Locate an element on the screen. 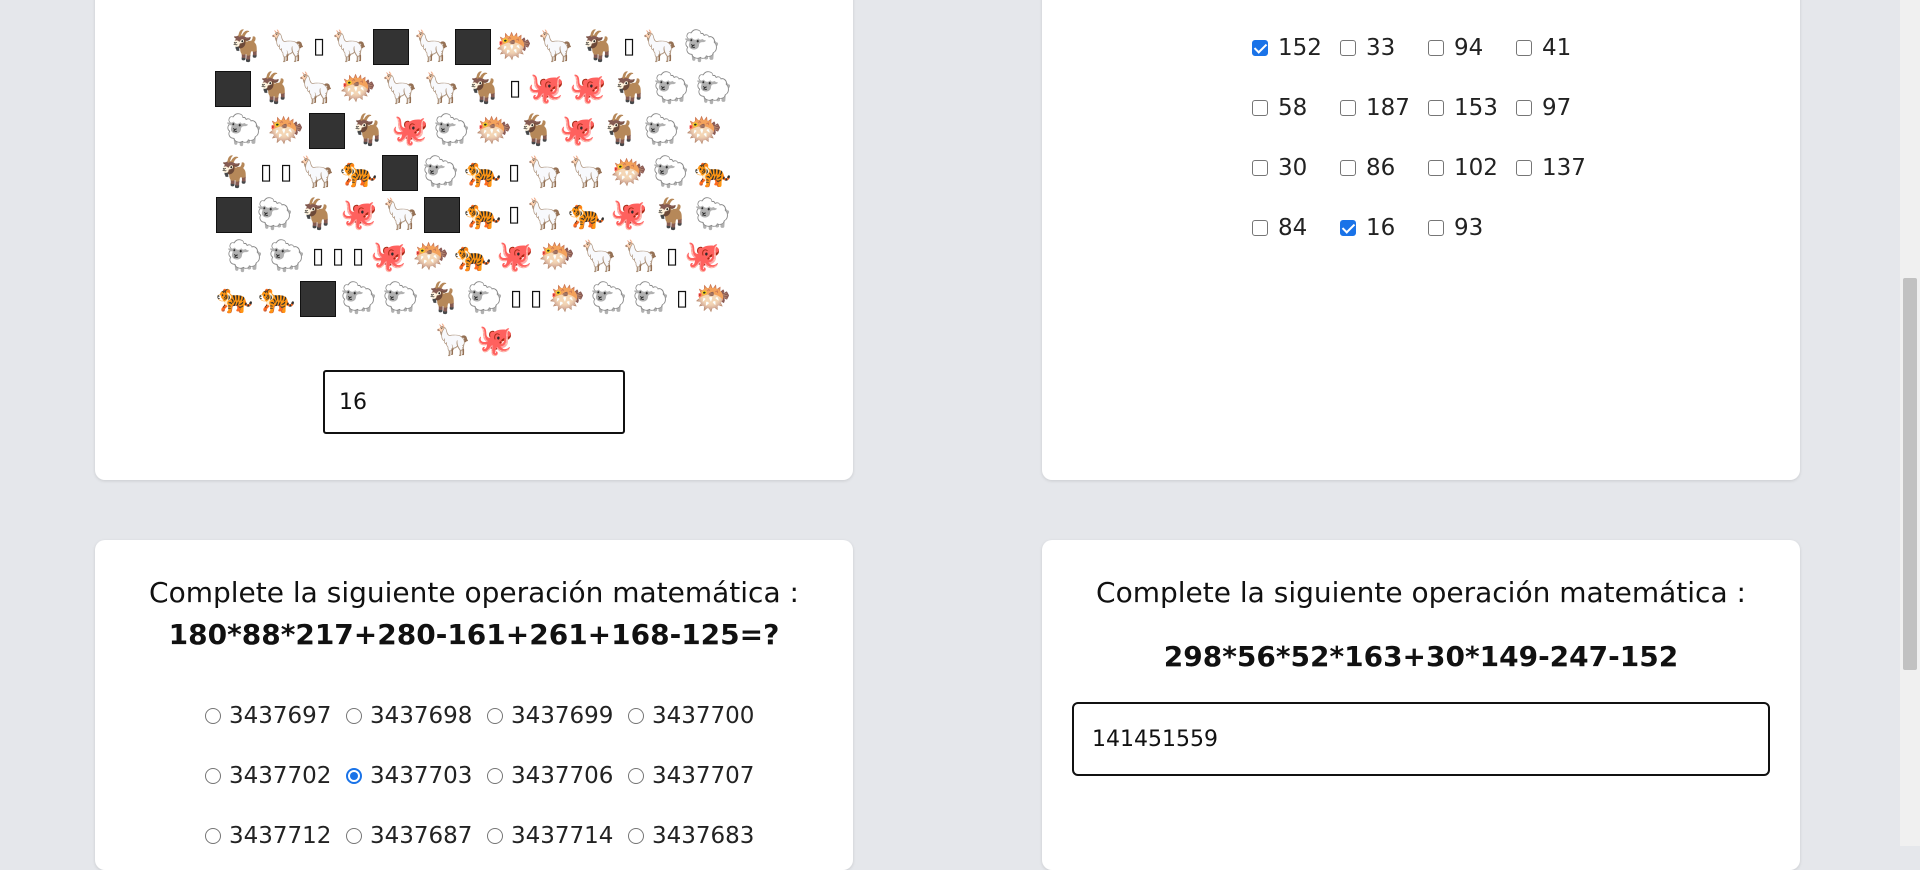  checkbox-label: 33 is located at coordinates (1381, 48).